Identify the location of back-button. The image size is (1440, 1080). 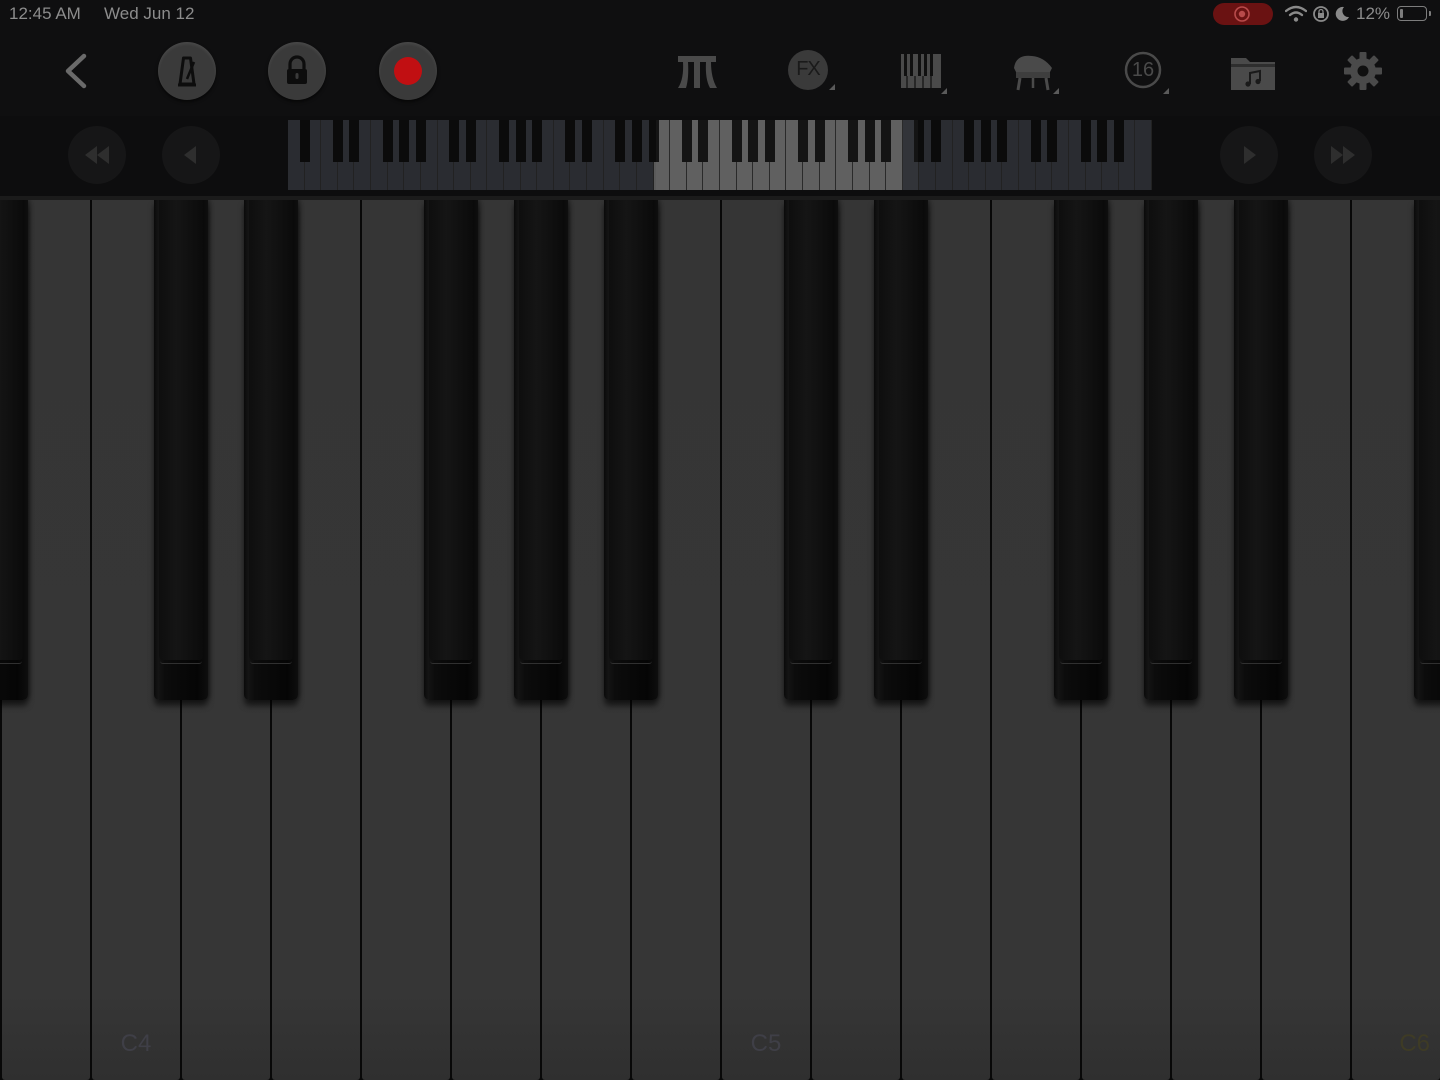
(77, 71).